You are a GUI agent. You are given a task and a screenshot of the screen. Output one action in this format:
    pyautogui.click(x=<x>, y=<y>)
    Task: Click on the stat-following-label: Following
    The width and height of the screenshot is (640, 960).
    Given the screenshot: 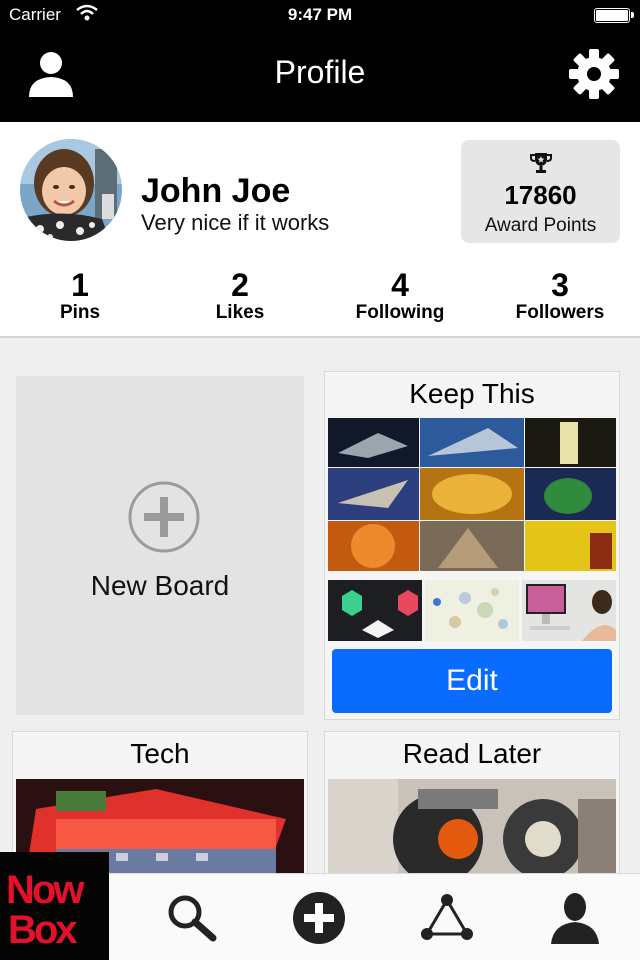 What is the action you would take?
    pyautogui.click(x=400, y=312)
    